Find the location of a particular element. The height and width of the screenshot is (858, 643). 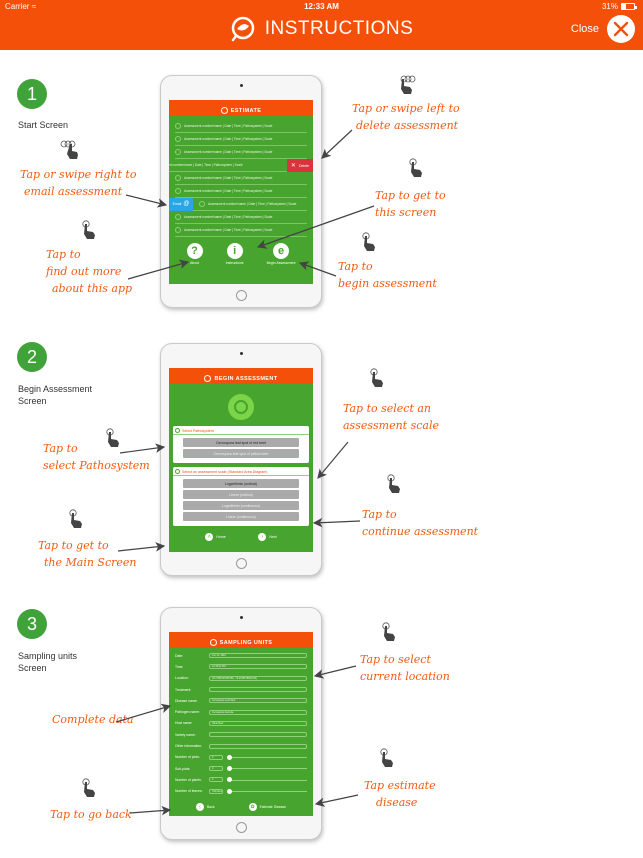

instructions-label: Instructions is located at coordinates (234, 263).